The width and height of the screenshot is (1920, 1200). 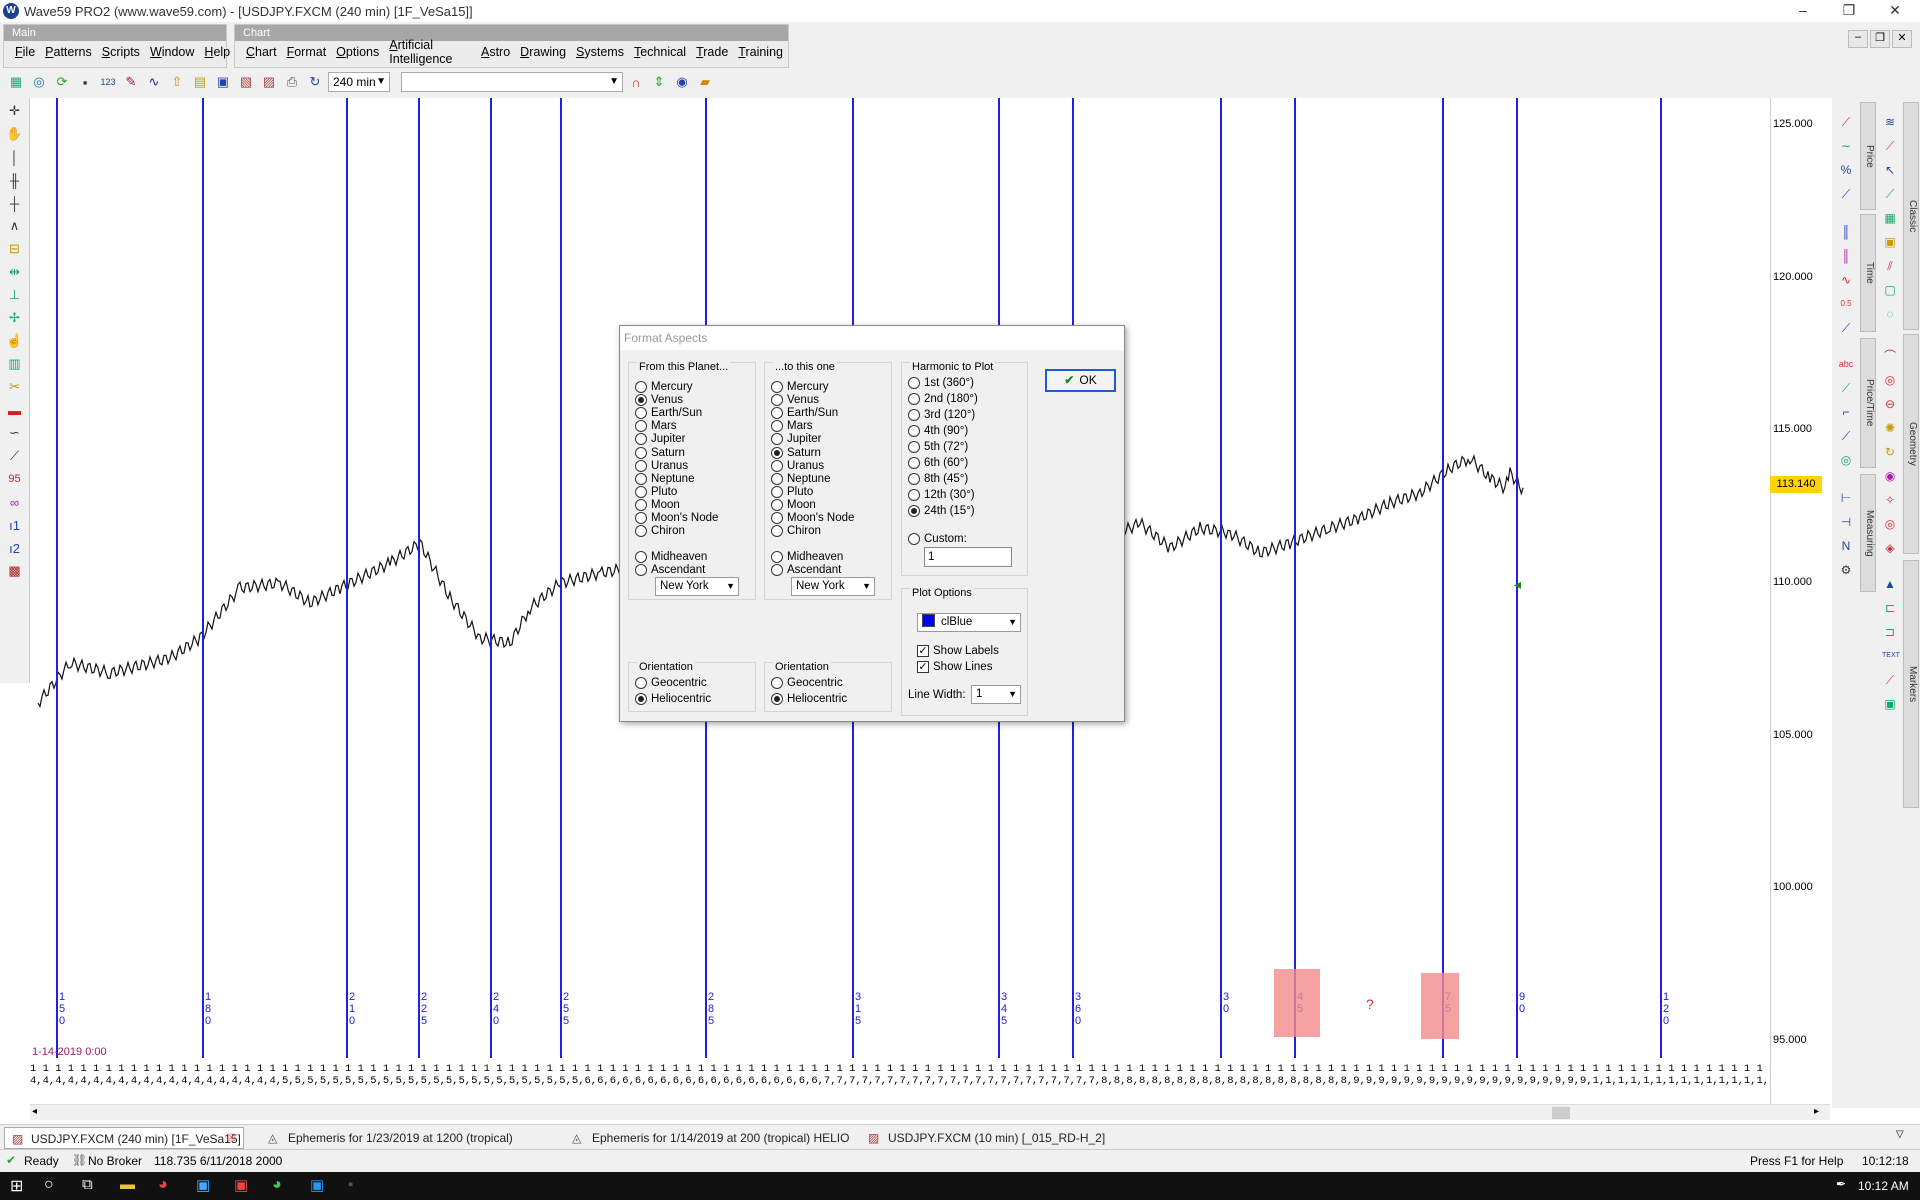 What do you see at coordinates (1849, 11) in the screenshot?
I see `restore-button: ❐` at bounding box center [1849, 11].